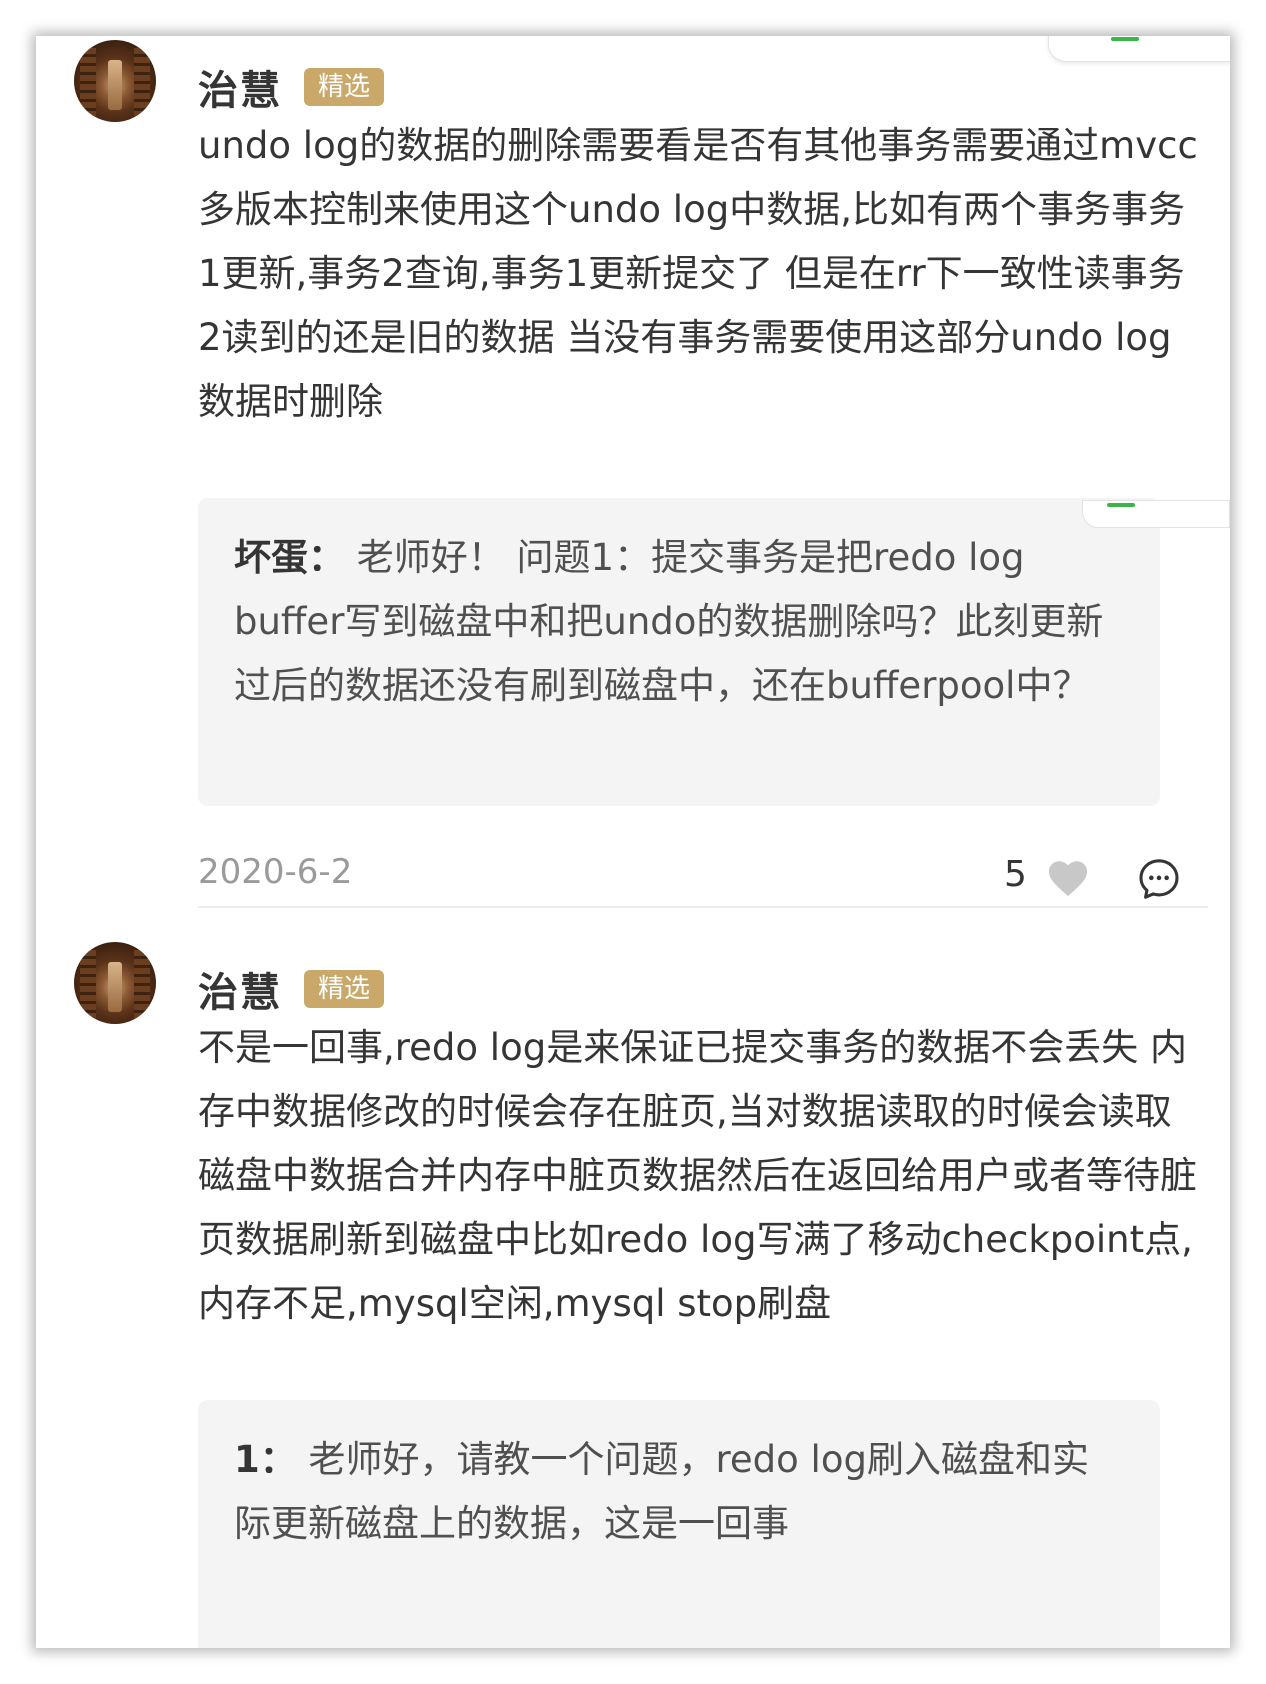 The height and width of the screenshot is (1684, 1266). What do you see at coordinates (265, 1459) in the screenshot?
I see `reply-author: 1：` at bounding box center [265, 1459].